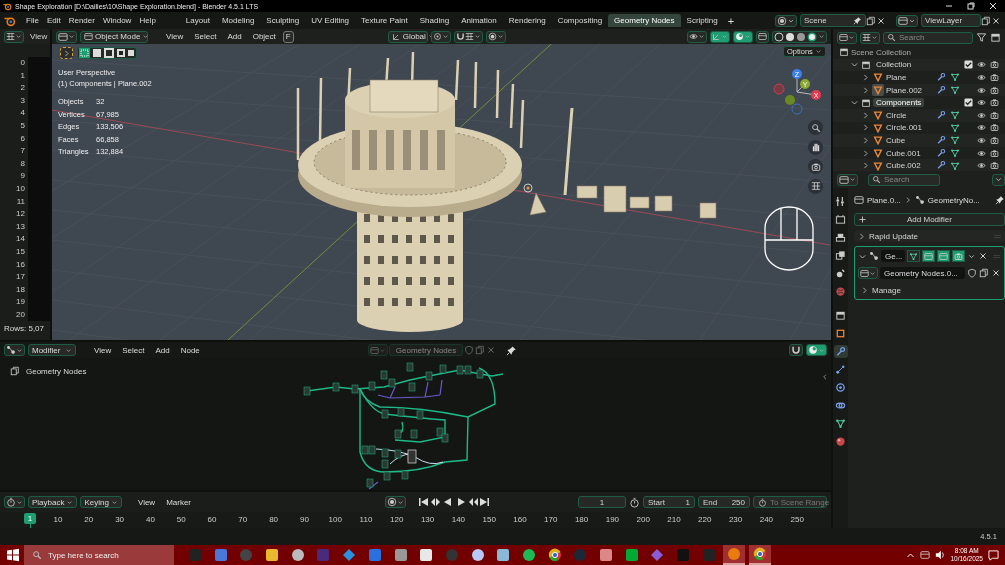  I want to click on menu-item: File, so click(32, 20).